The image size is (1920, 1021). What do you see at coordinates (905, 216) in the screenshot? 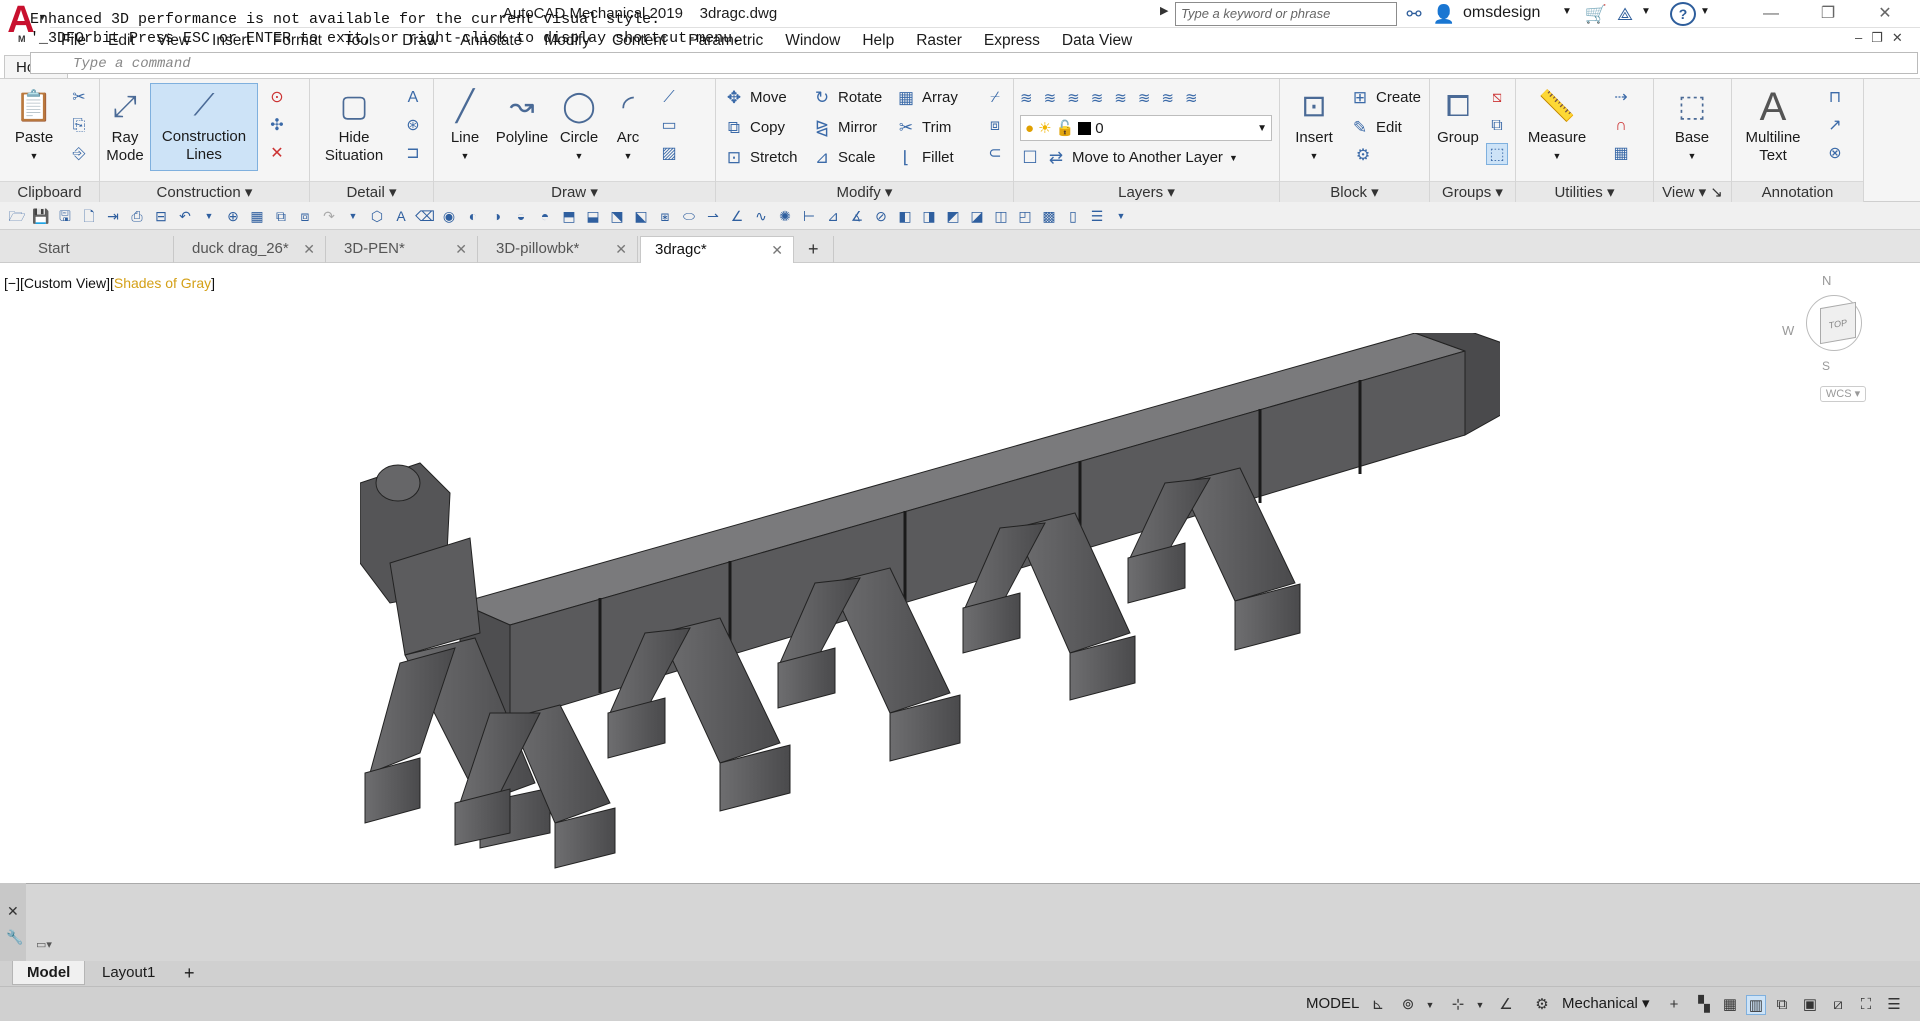
I see `view-front-icon: ◧` at bounding box center [905, 216].